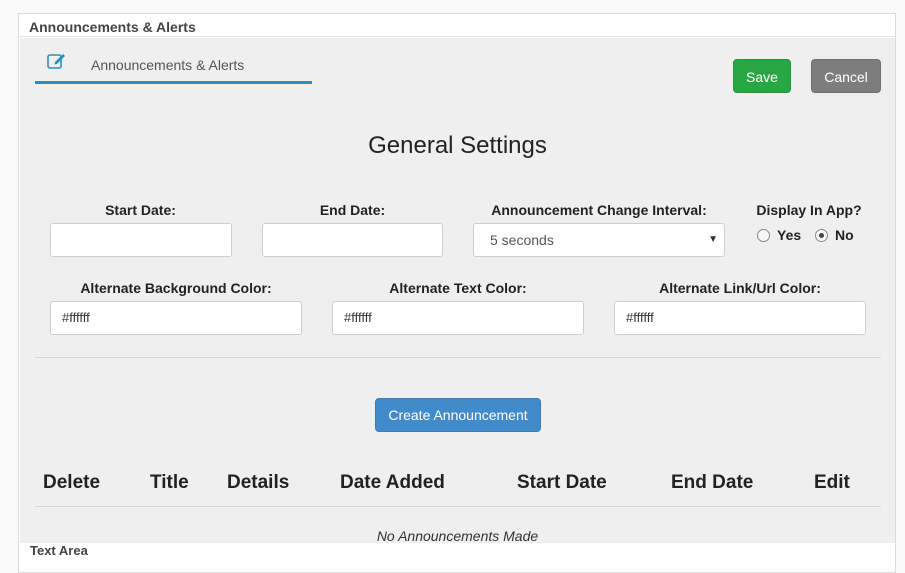 The image size is (905, 573). What do you see at coordinates (458, 506) in the screenshot?
I see `table-divider` at bounding box center [458, 506].